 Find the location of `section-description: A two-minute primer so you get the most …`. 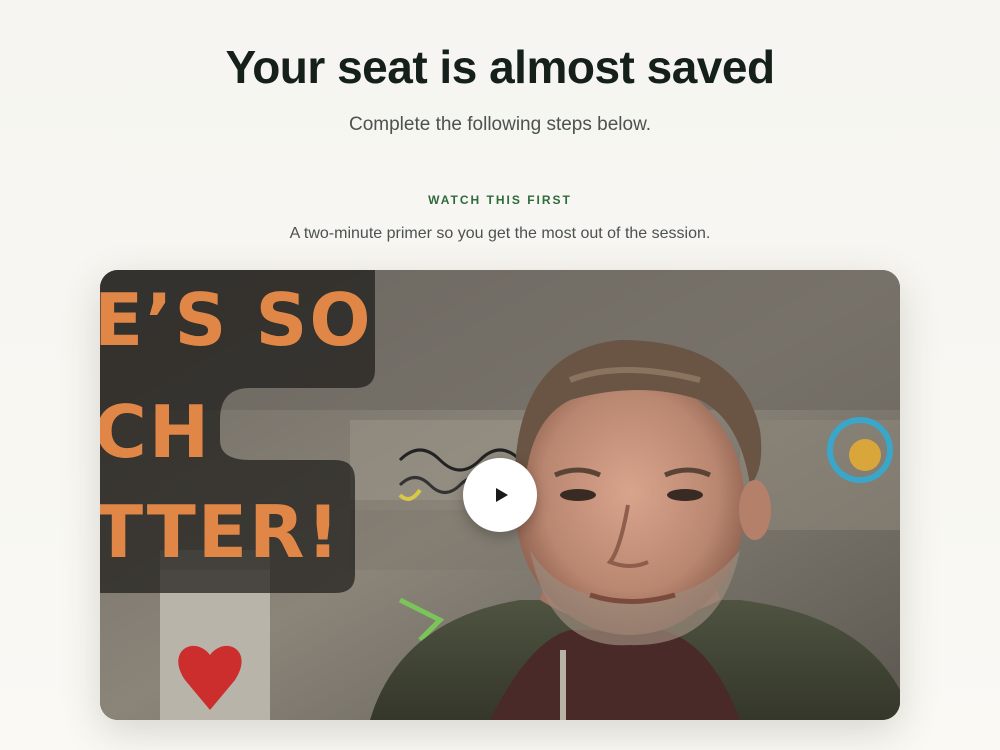

section-description: A two-minute primer so you get the most … is located at coordinates (500, 233).